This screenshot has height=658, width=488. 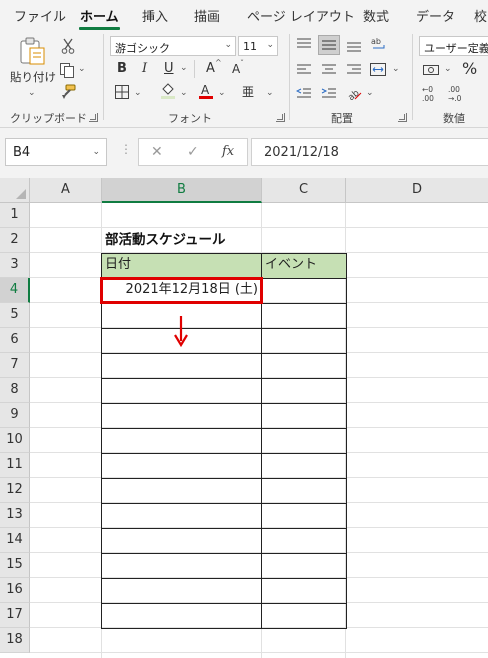 What do you see at coordinates (210, 68) in the screenshot?
I see `grow-font-button: A` at bounding box center [210, 68].